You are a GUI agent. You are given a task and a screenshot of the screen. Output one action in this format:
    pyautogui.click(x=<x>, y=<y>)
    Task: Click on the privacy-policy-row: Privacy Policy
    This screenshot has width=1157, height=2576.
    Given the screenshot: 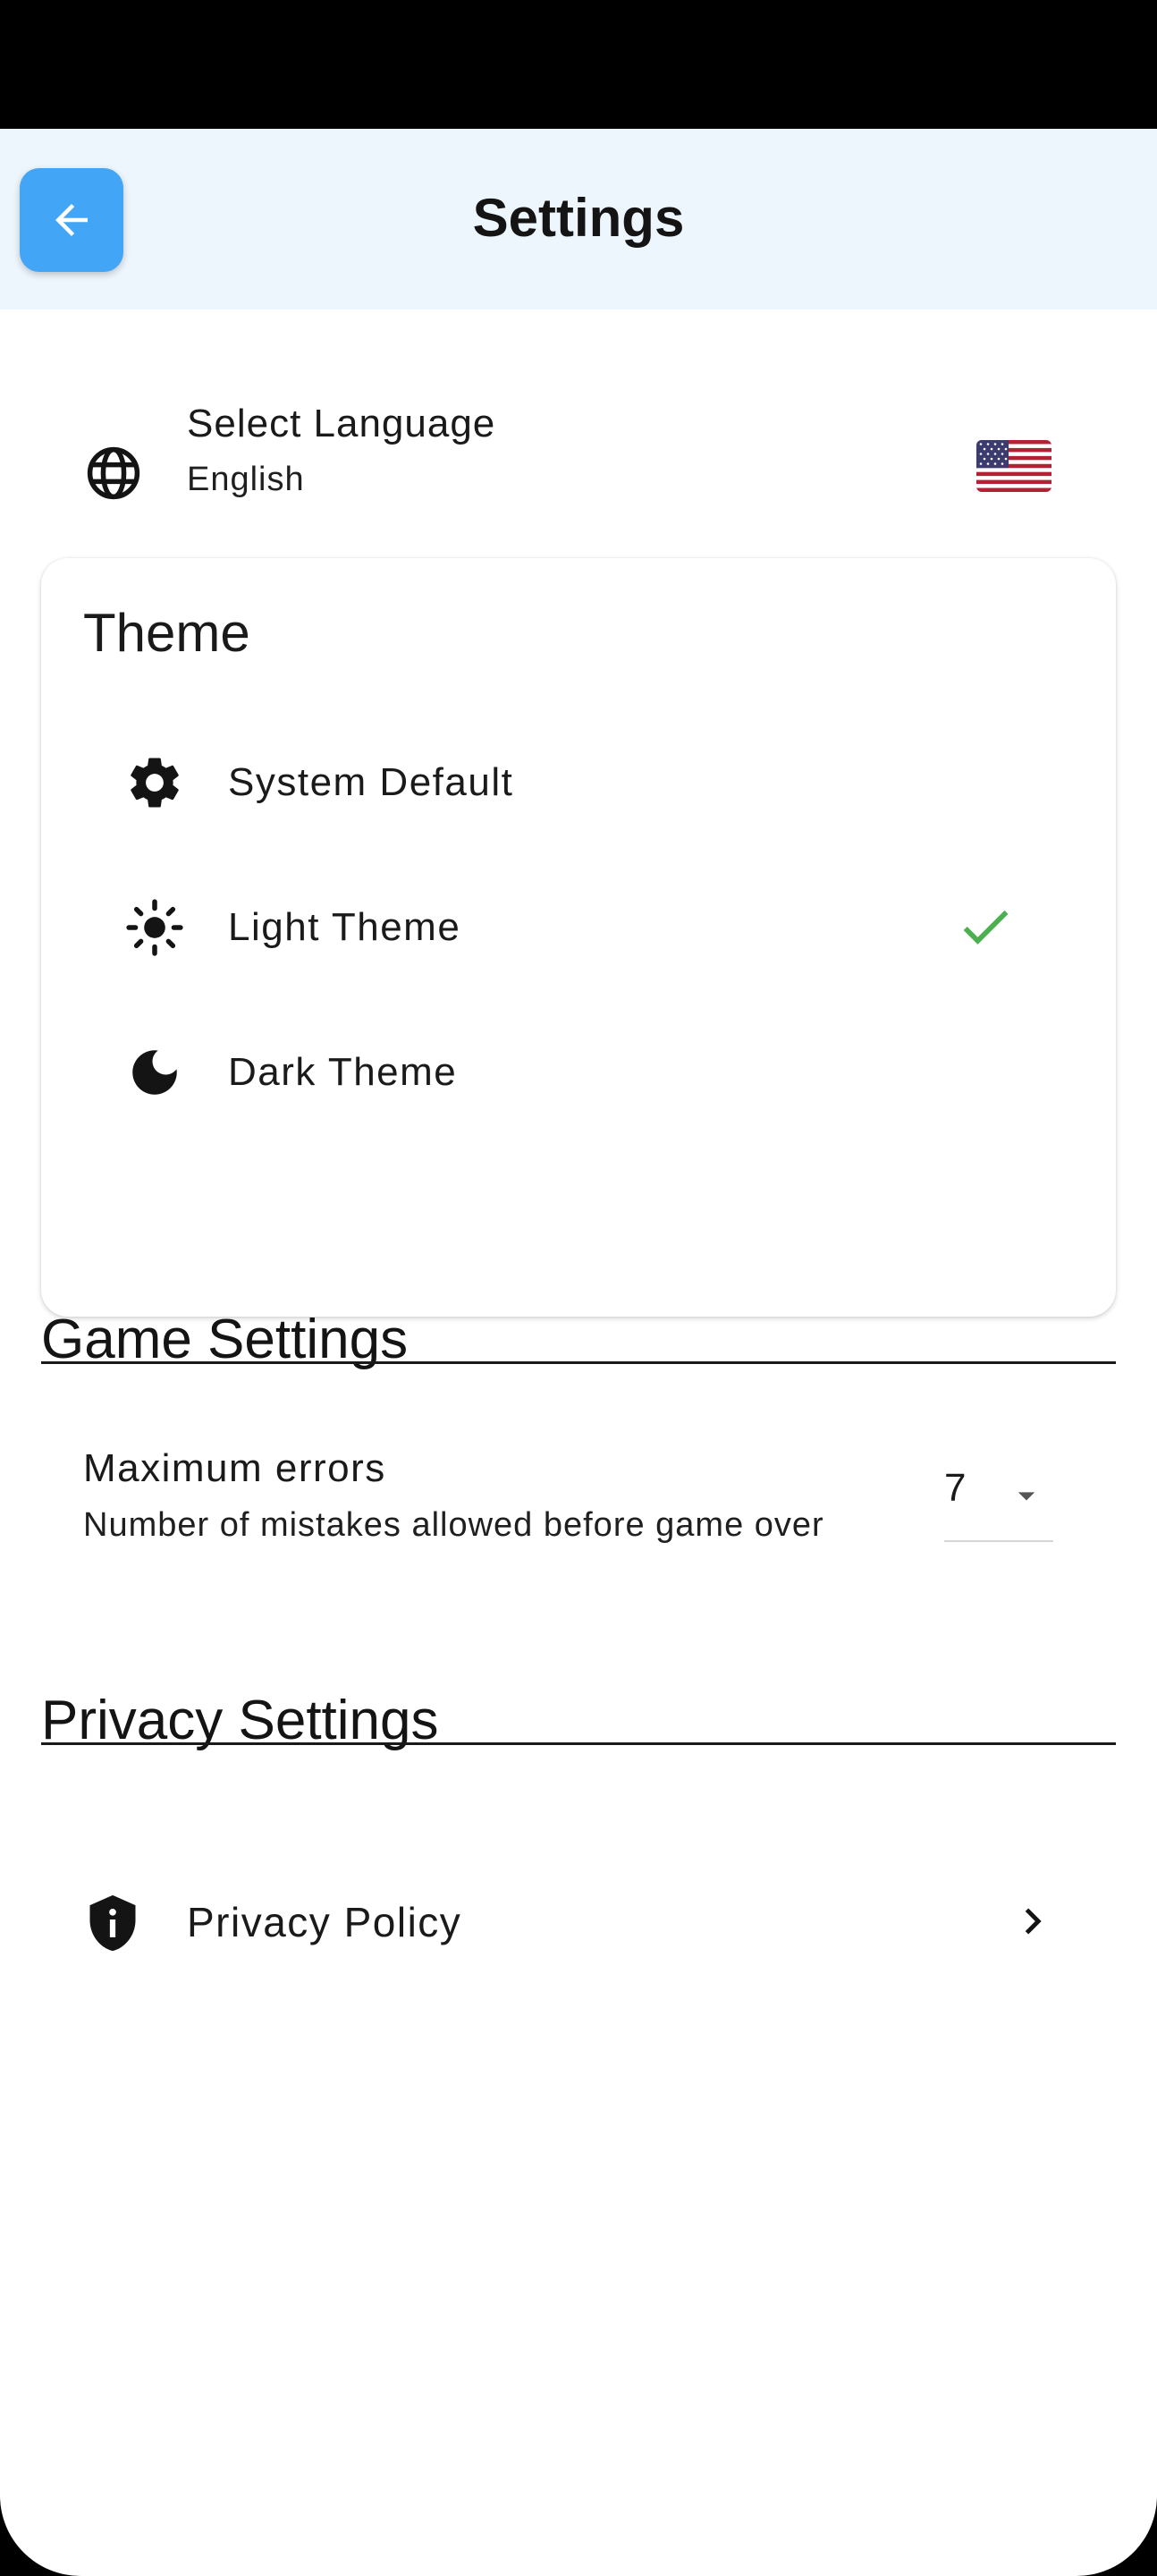 What is the action you would take?
    pyautogui.click(x=578, y=1922)
    